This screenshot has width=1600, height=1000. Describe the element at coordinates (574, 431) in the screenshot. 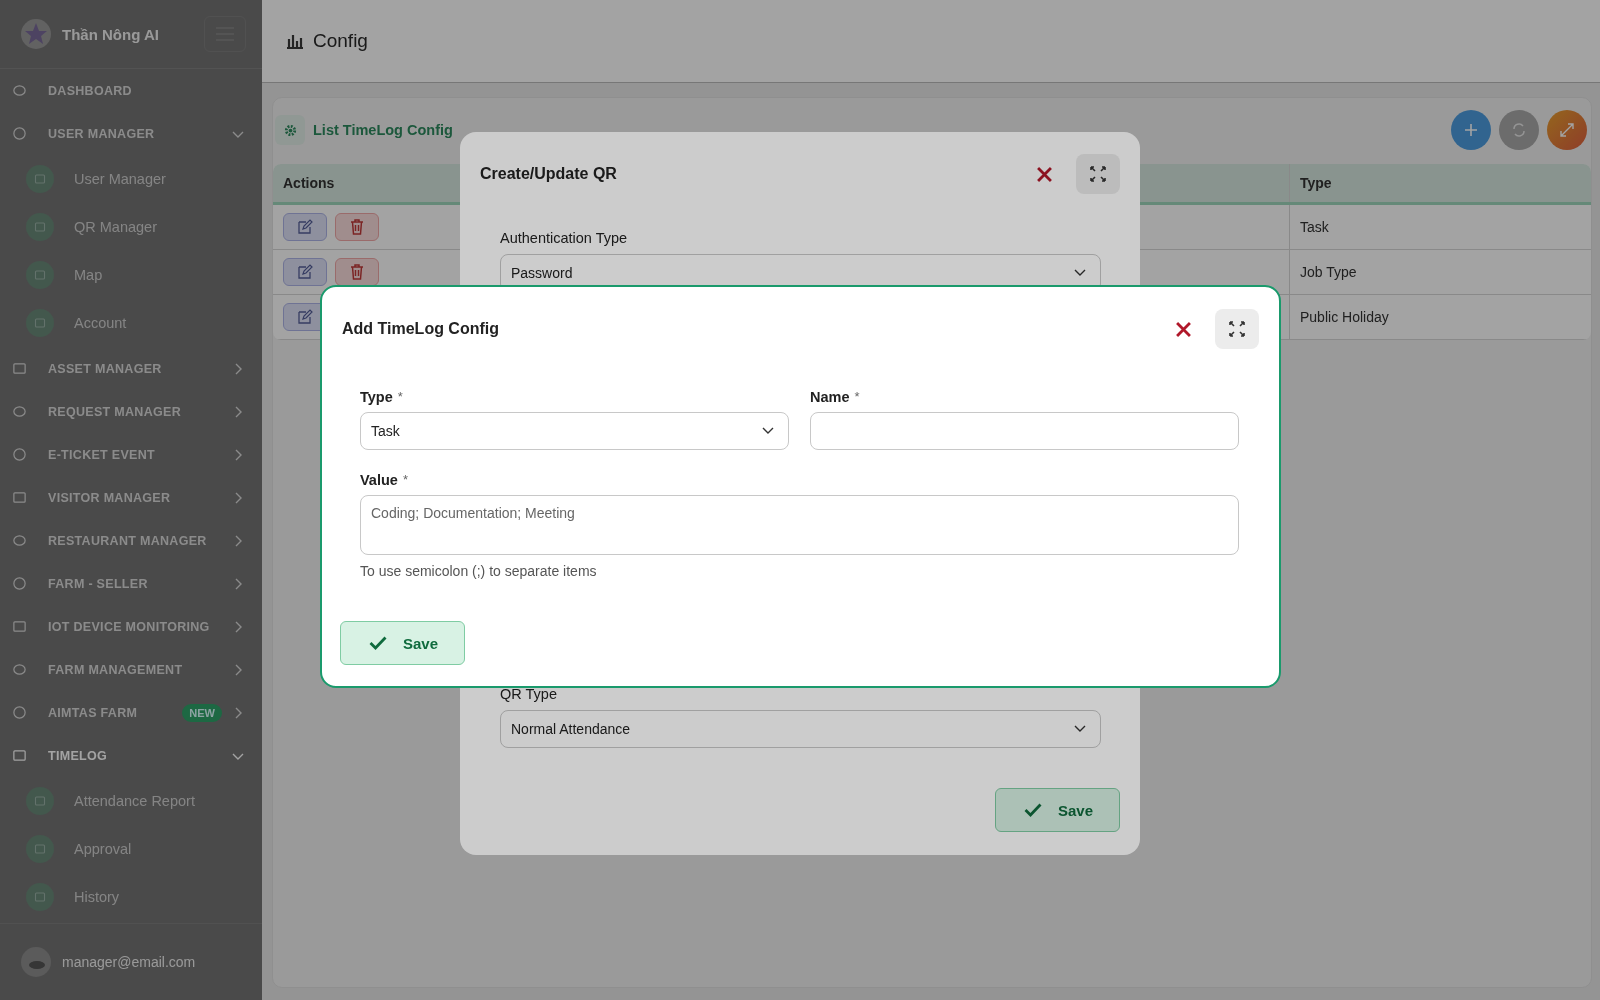

I see `type-select: Task` at that location.